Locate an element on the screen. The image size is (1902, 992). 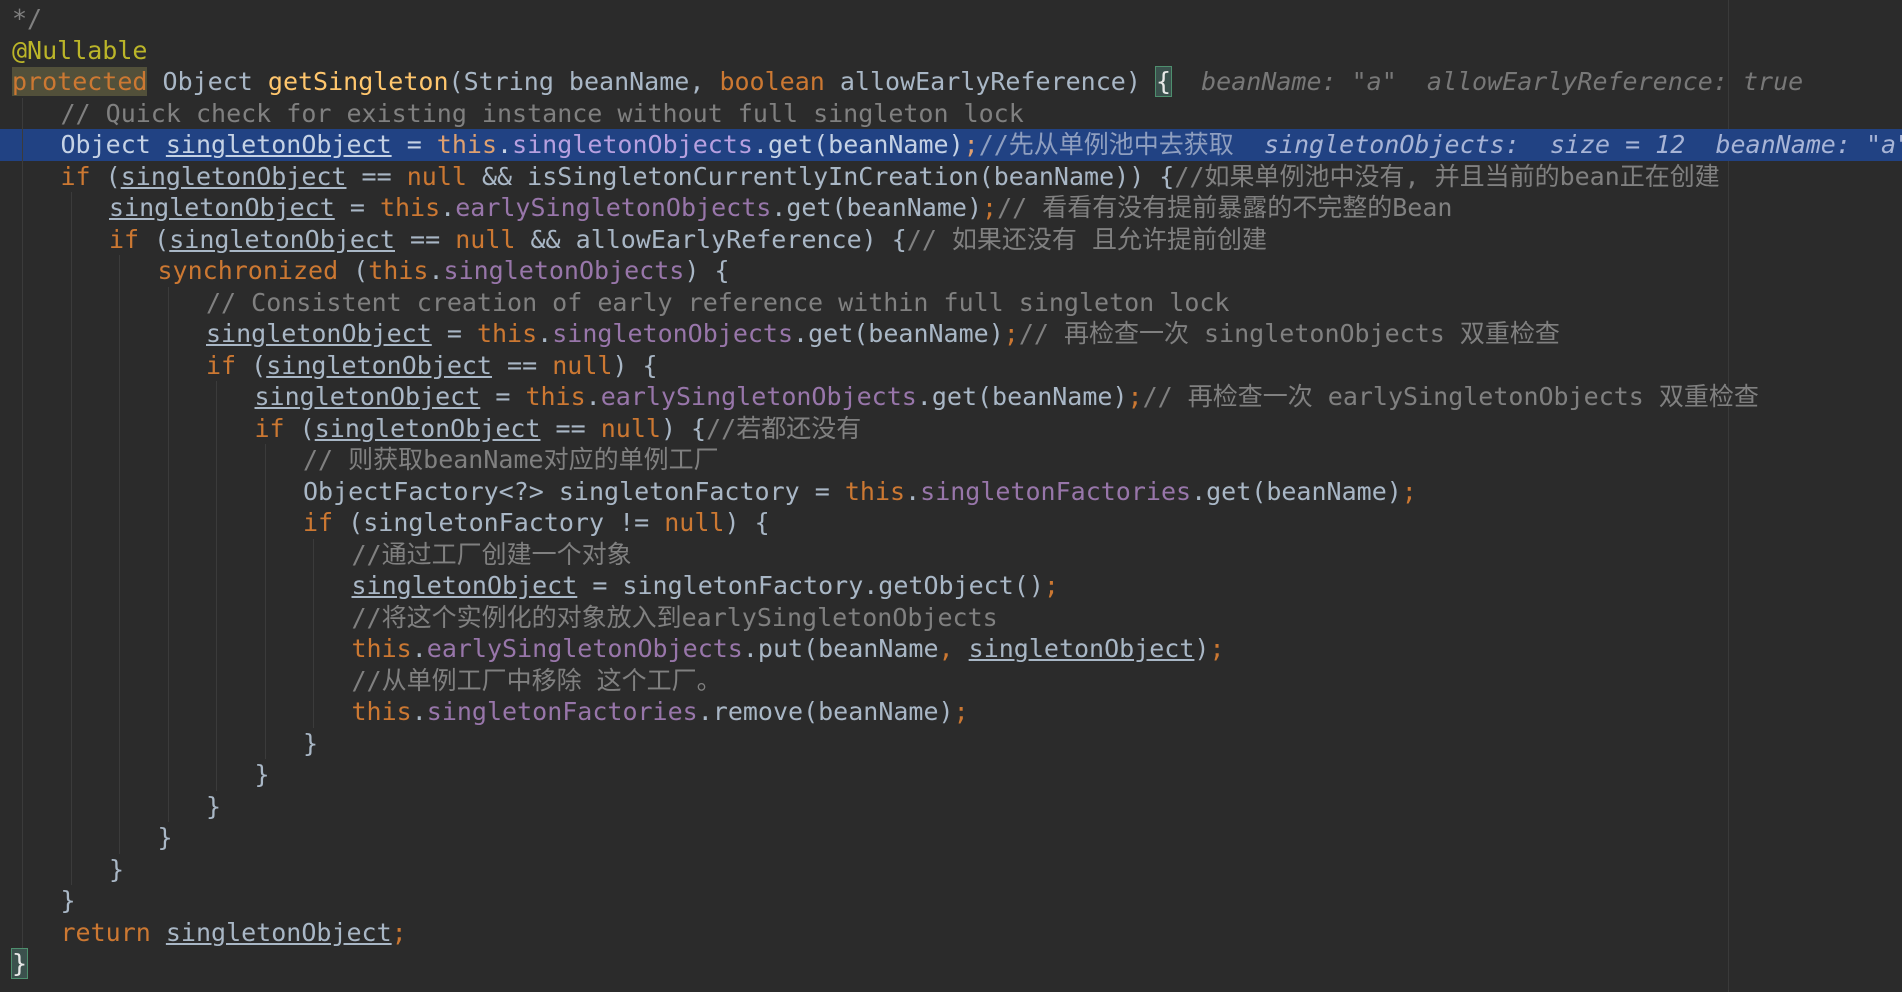
code-text: synchronized (this.singletonObjects) { is located at coordinates (444, 271).